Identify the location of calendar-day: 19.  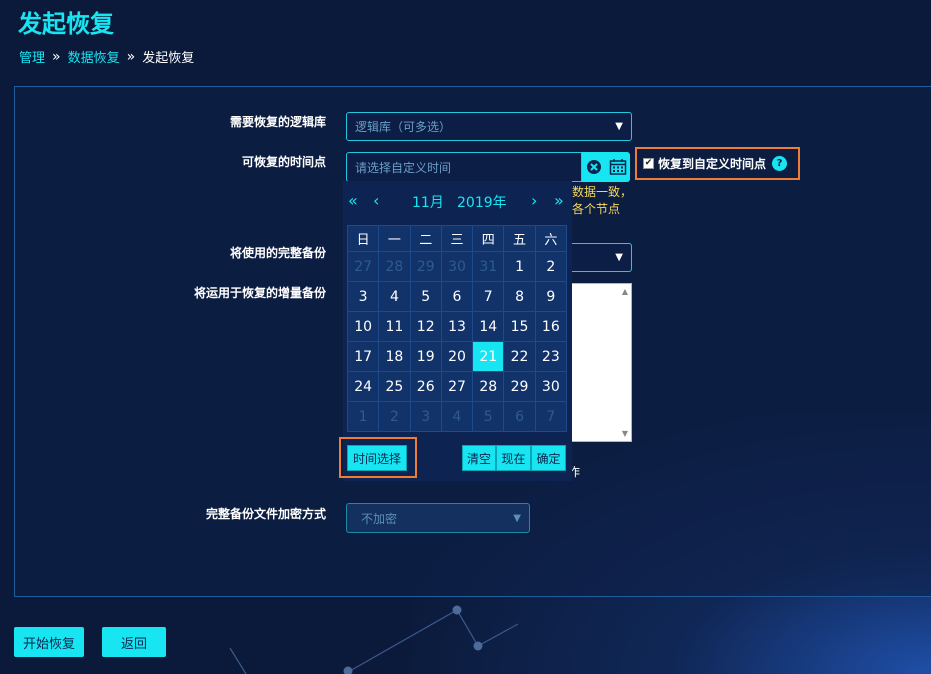
(425, 356).